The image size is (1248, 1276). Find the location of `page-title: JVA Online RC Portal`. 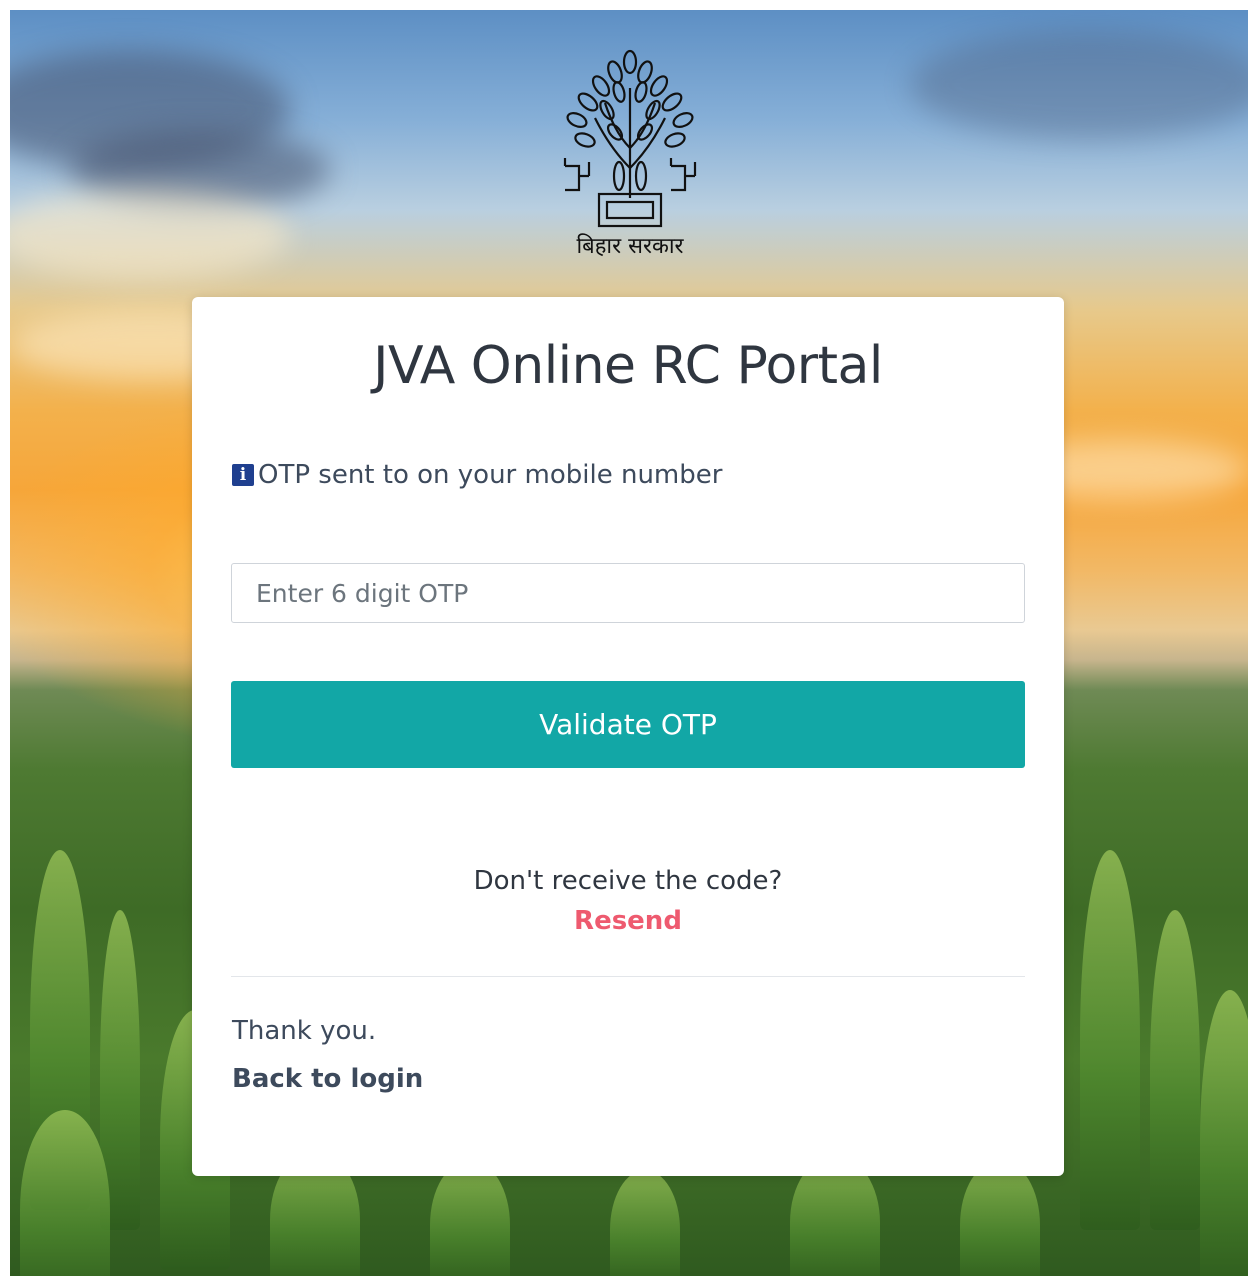

page-title: JVA Online RC Portal is located at coordinates (628, 366).